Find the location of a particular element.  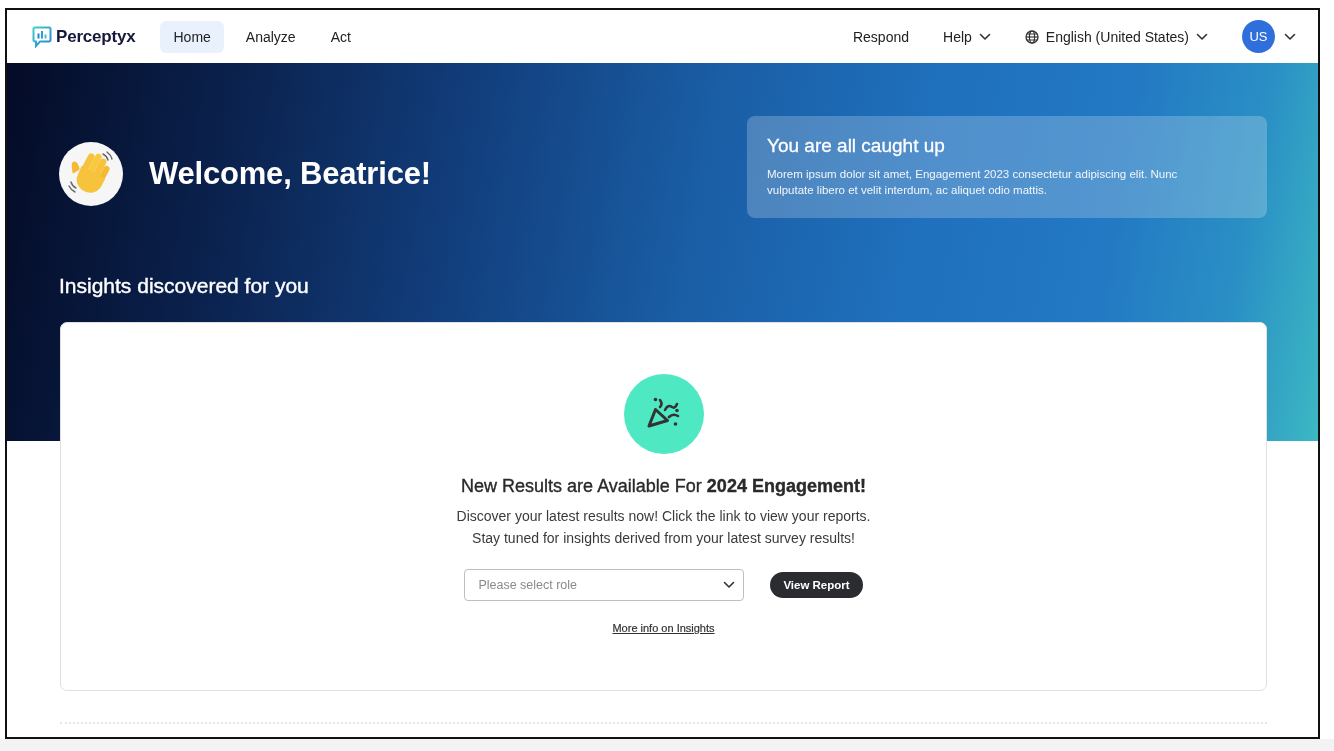

logo-icon is located at coordinates (42, 36).